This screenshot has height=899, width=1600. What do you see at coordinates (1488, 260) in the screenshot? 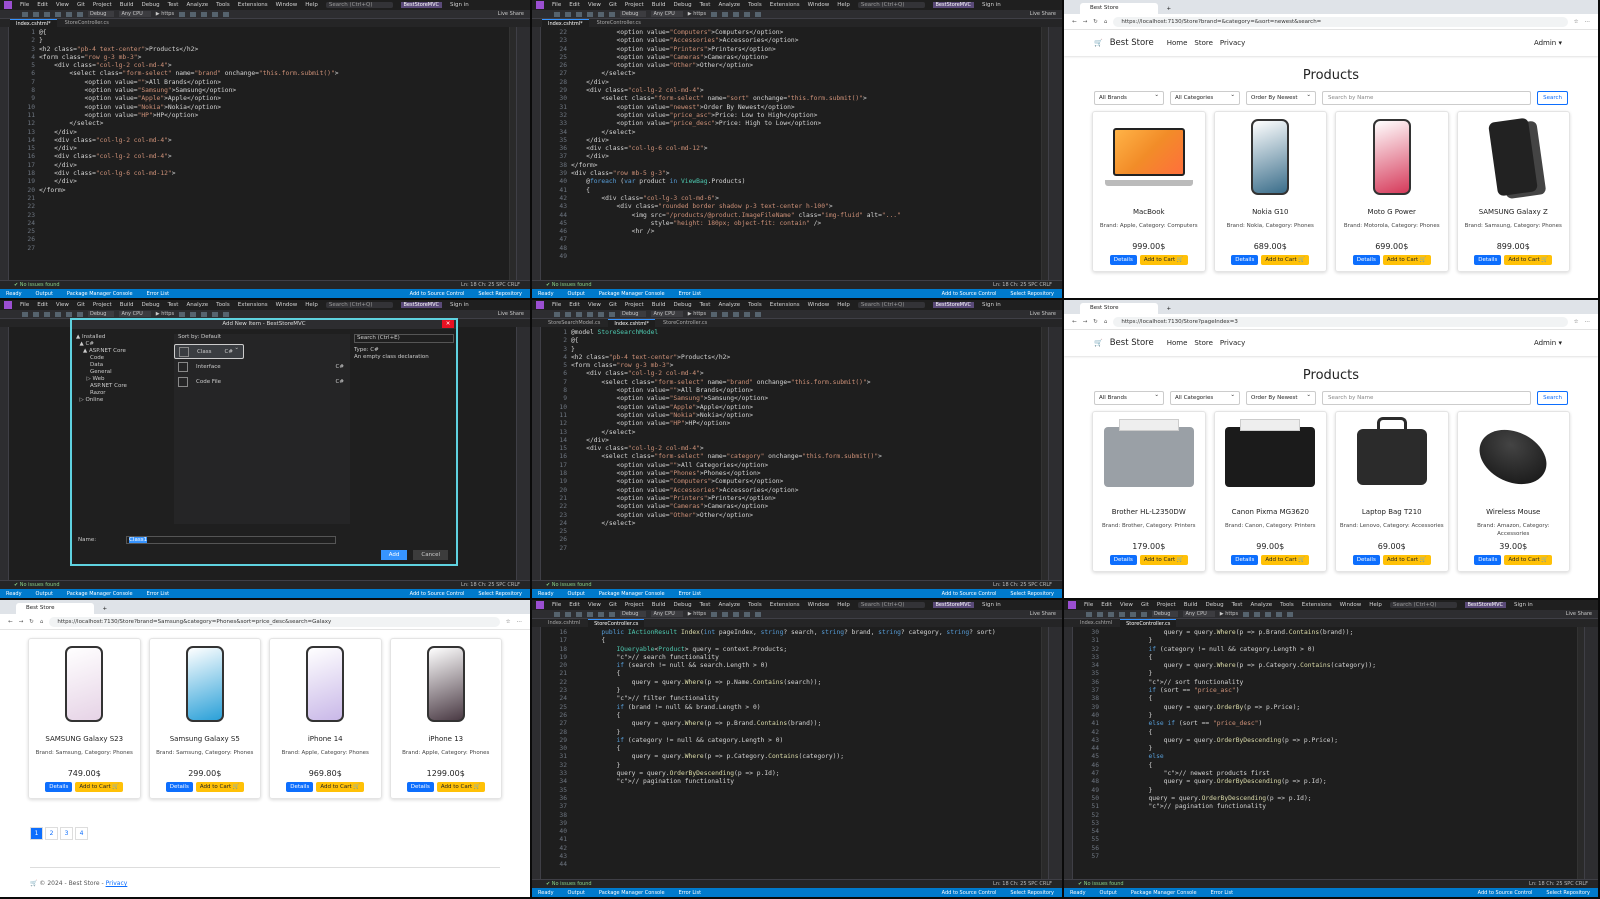
I see `details-button: Details` at bounding box center [1488, 260].